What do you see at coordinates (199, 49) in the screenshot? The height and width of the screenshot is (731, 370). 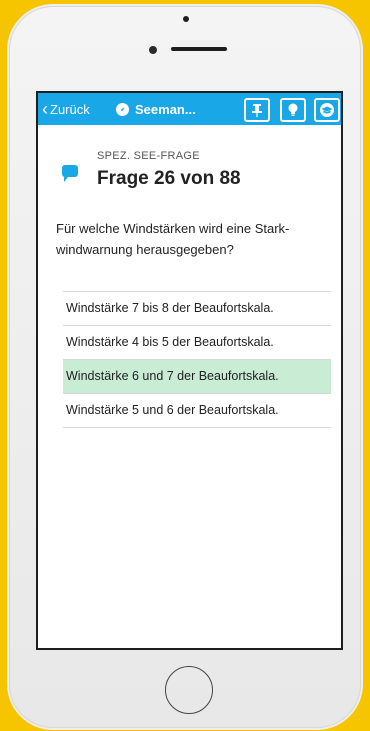 I see `earpiece-speaker` at bounding box center [199, 49].